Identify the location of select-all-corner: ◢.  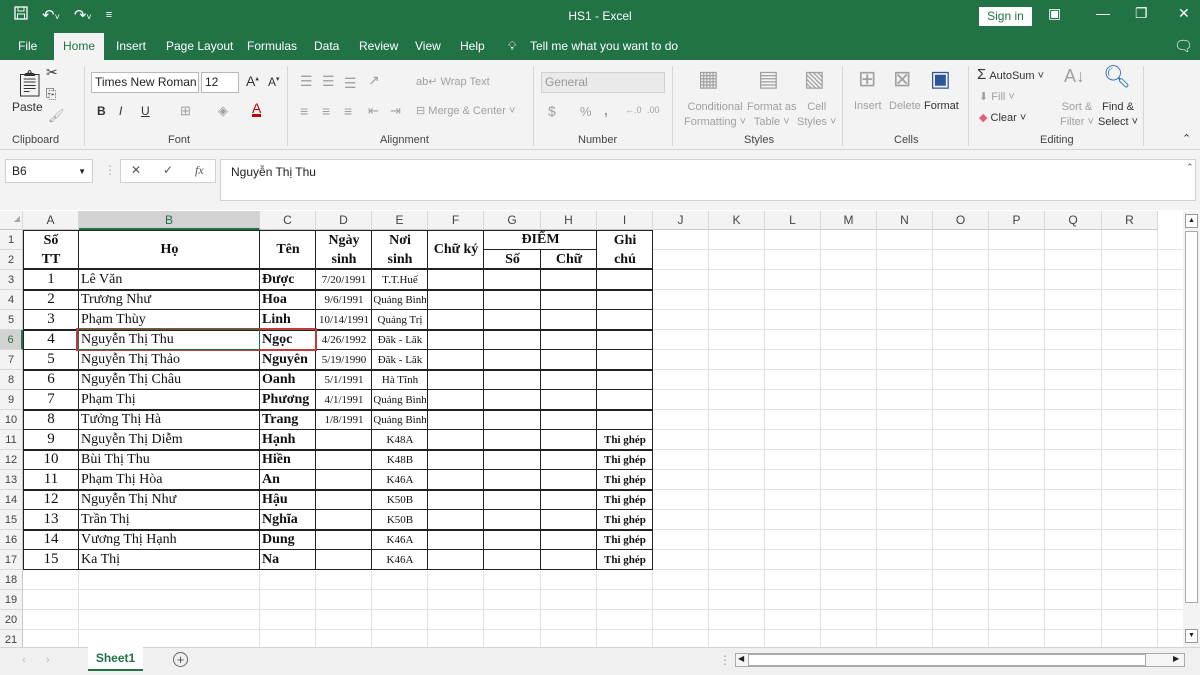
(11, 220).